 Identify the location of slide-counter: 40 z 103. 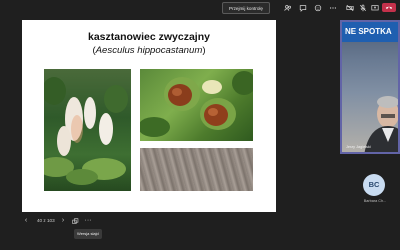
(46, 220).